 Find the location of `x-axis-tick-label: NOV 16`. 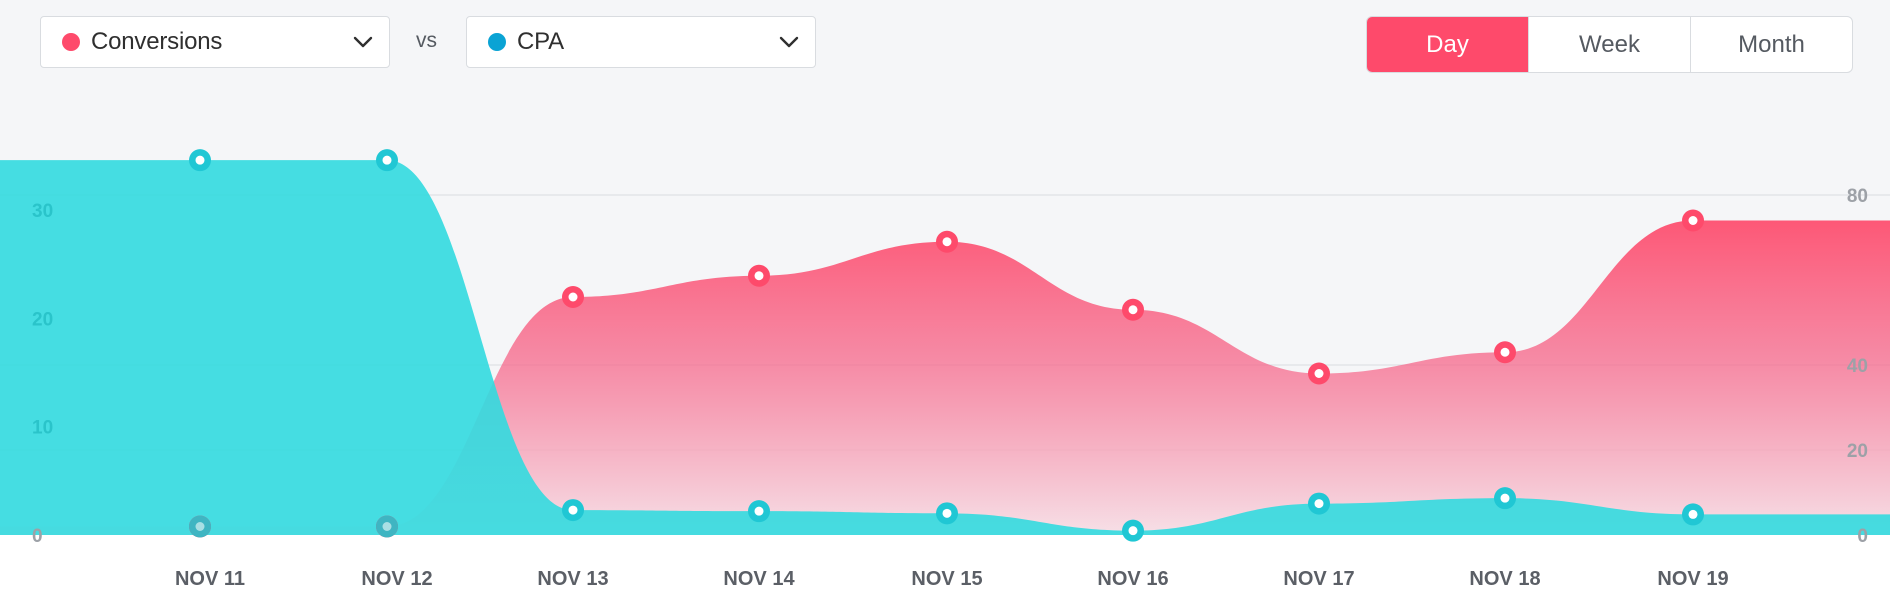

x-axis-tick-label: NOV 16 is located at coordinates (1132, 579).